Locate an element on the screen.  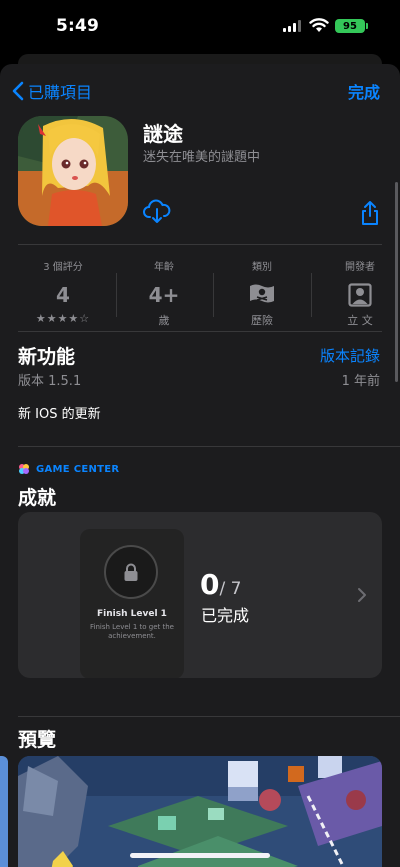
age-value: 4+ is located at coordinates (164, 295).